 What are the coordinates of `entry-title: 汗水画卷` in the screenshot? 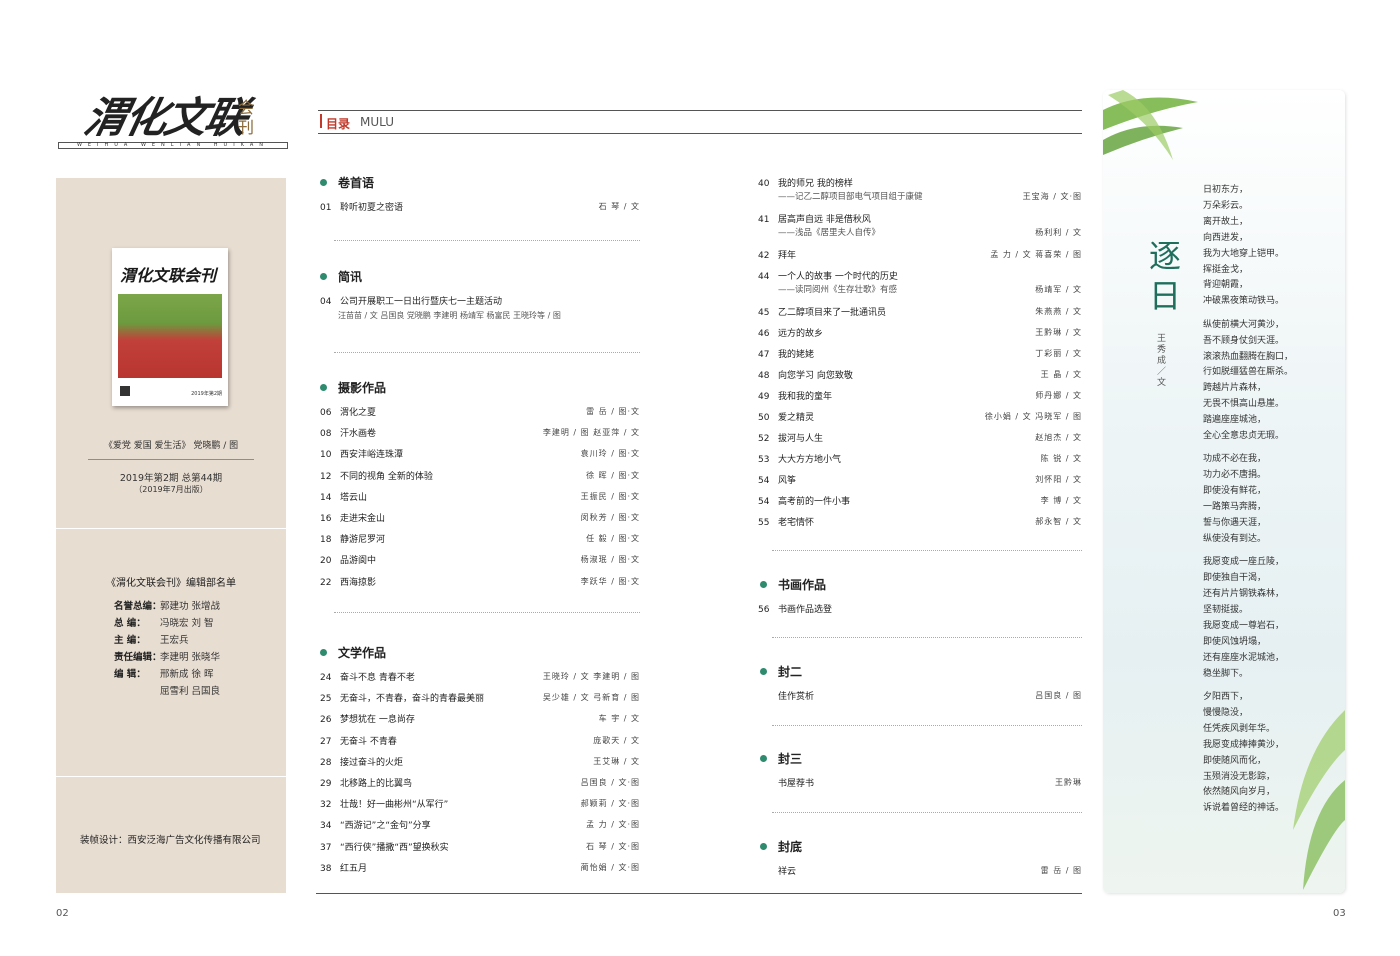 It's located at (358, 434).